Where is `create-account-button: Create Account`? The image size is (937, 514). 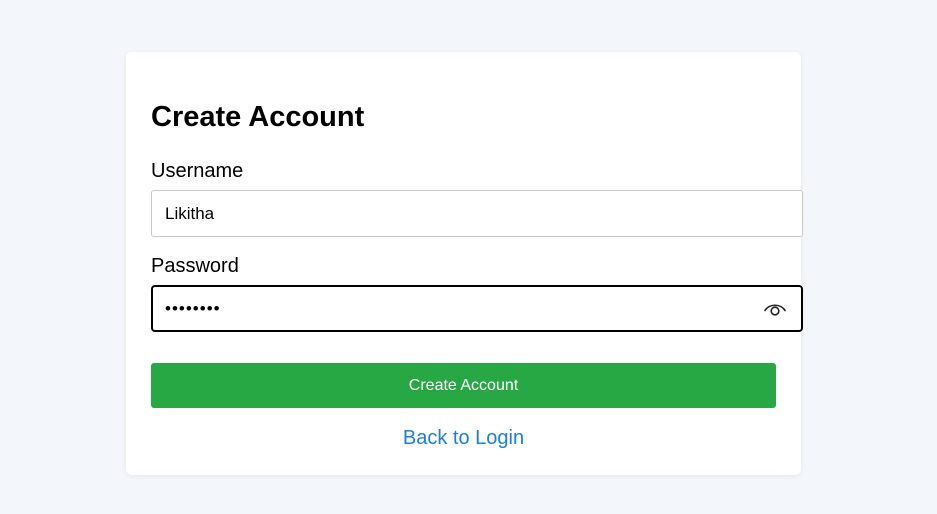 create-account-button: Create Account is located at coordinates (463, 385).